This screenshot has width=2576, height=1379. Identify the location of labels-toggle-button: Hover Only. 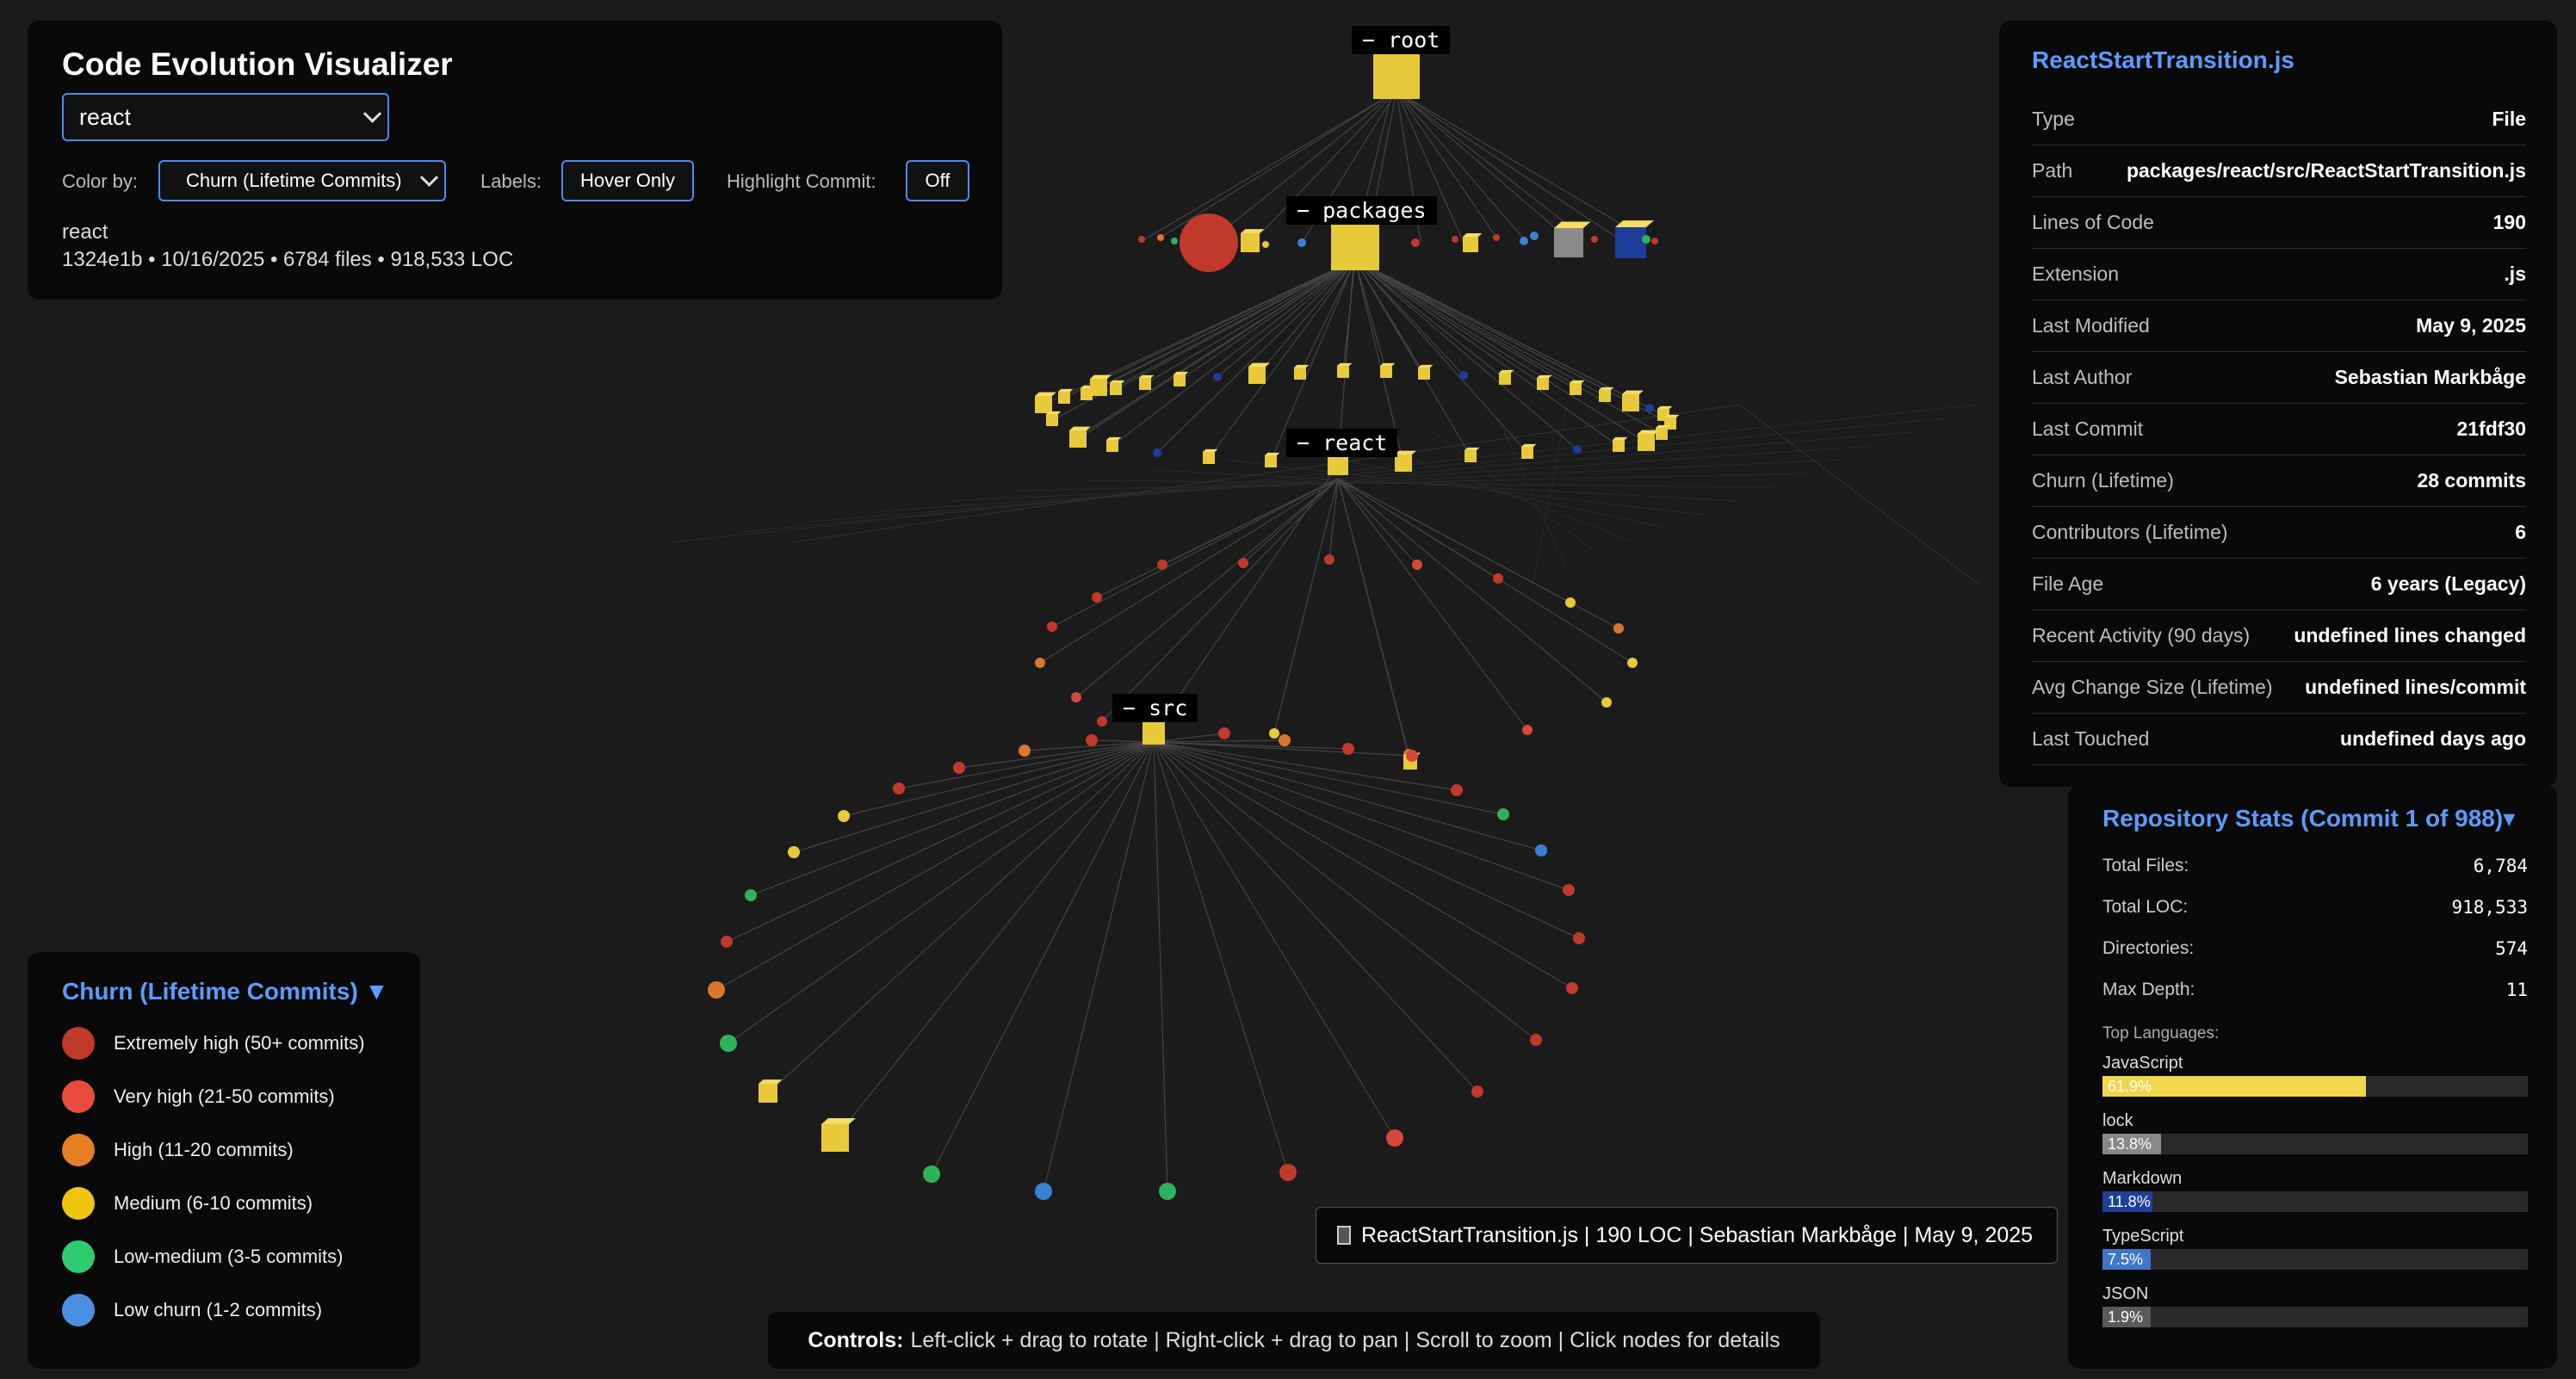
(627, 180).